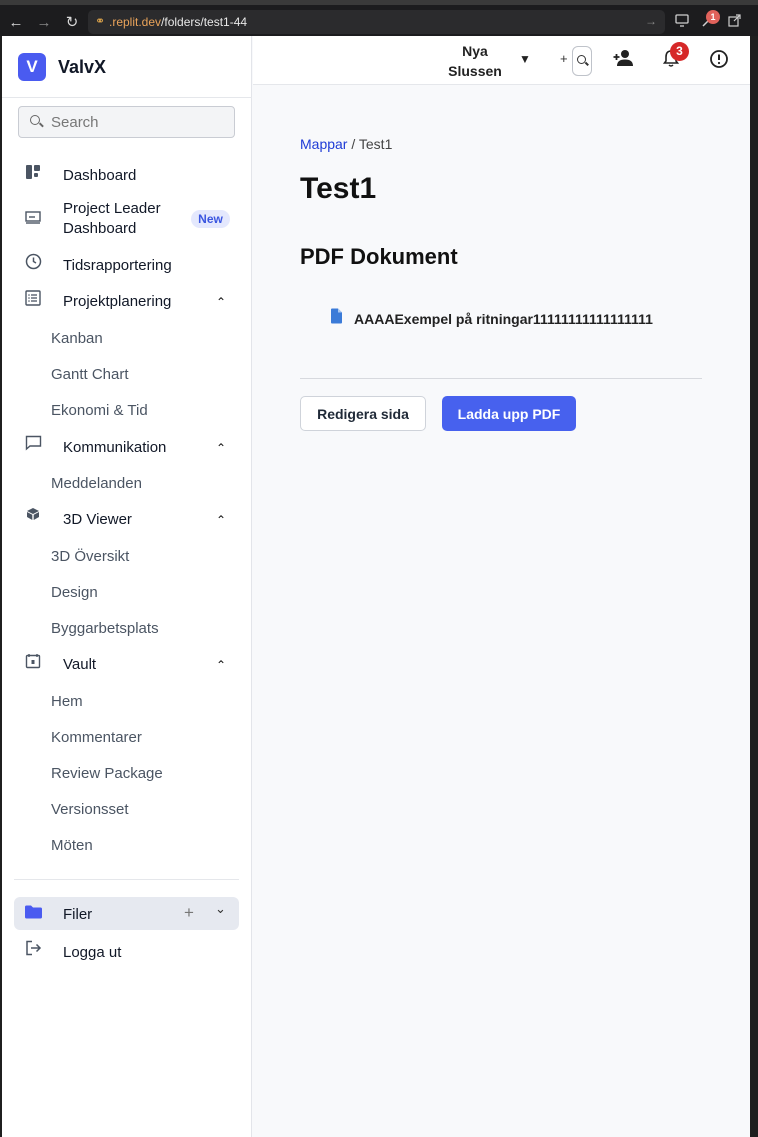 This screenshot has height=1137, width=758. Describe the element at coordinates (336, 318) in the screenshot. I see `file-icon` at that location.